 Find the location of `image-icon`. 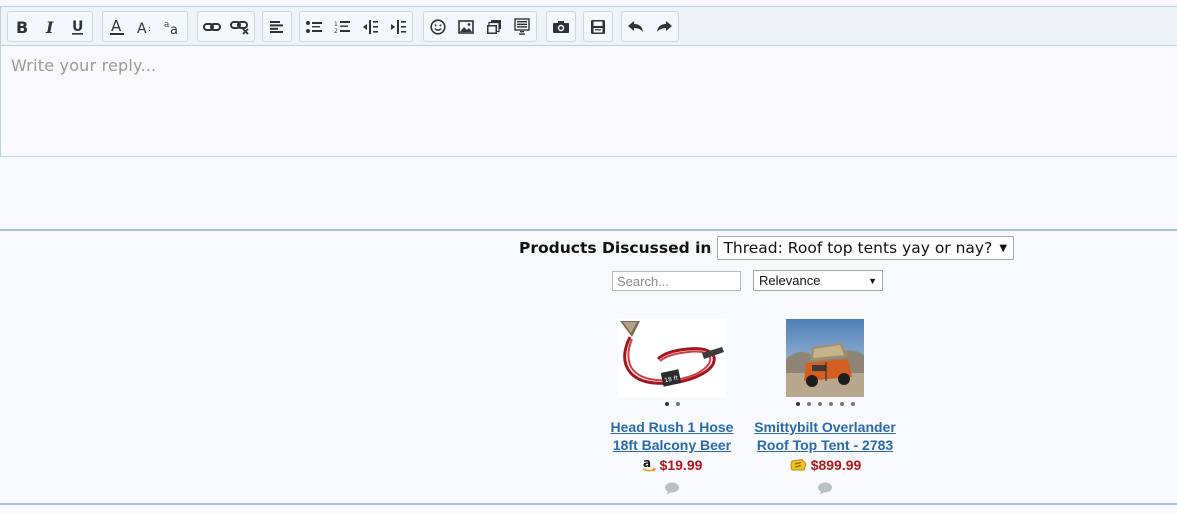

image-icon is located at coordinates (466, 26).